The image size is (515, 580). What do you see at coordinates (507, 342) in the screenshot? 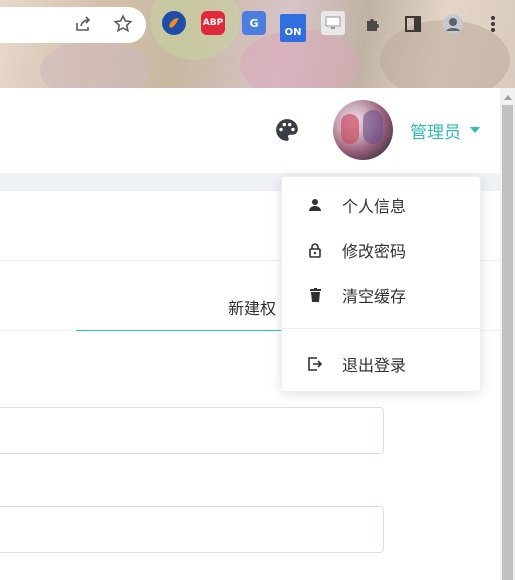
I see `scrollbar-thumb` at bounding box center [507, 342].